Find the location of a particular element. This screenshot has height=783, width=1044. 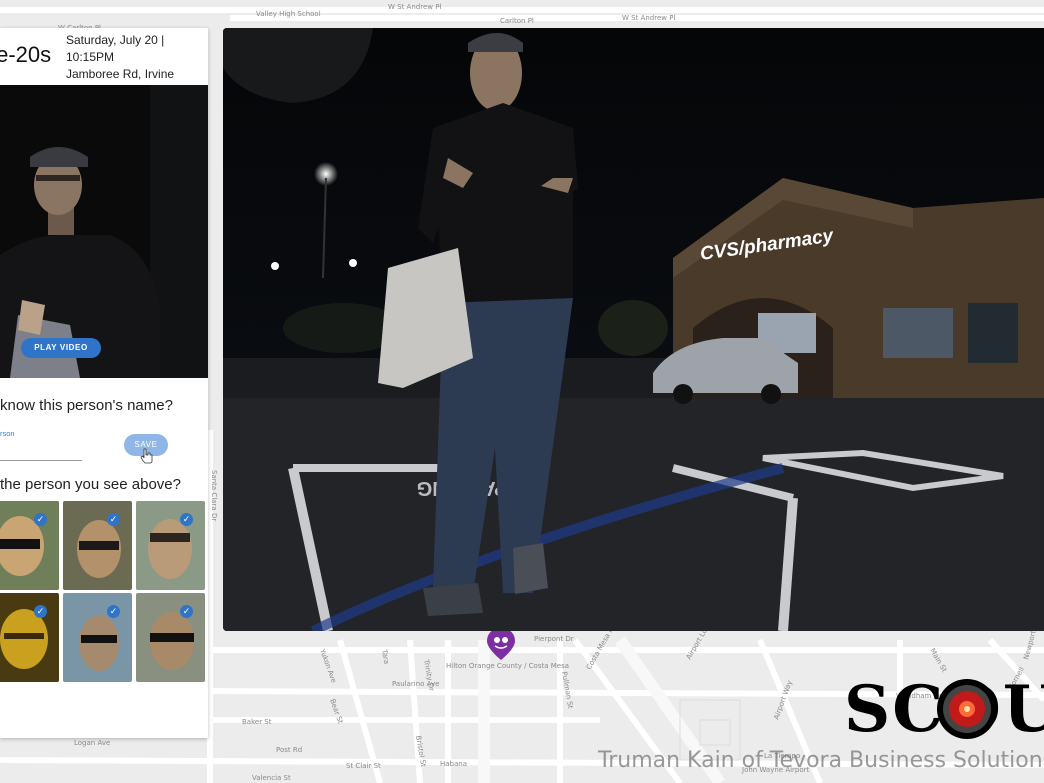

hand-cursor-icon is located at coordinates (147, 457).